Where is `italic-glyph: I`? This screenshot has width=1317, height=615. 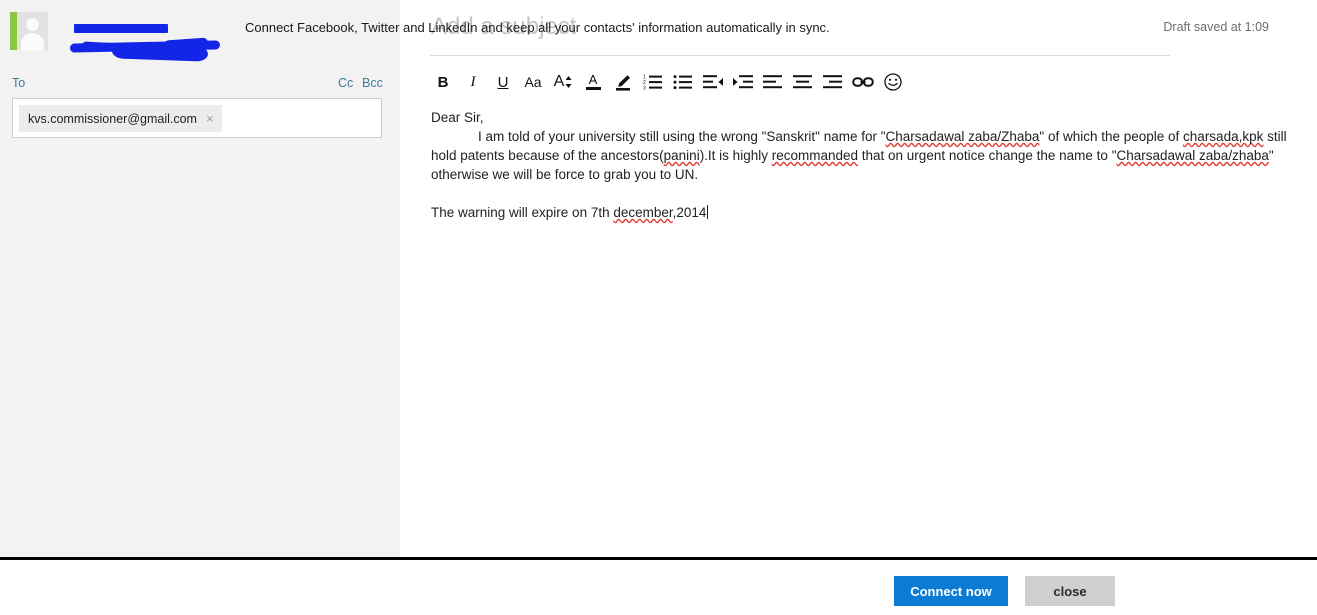
italic-glyph: I is located at coordinates (473, 81).